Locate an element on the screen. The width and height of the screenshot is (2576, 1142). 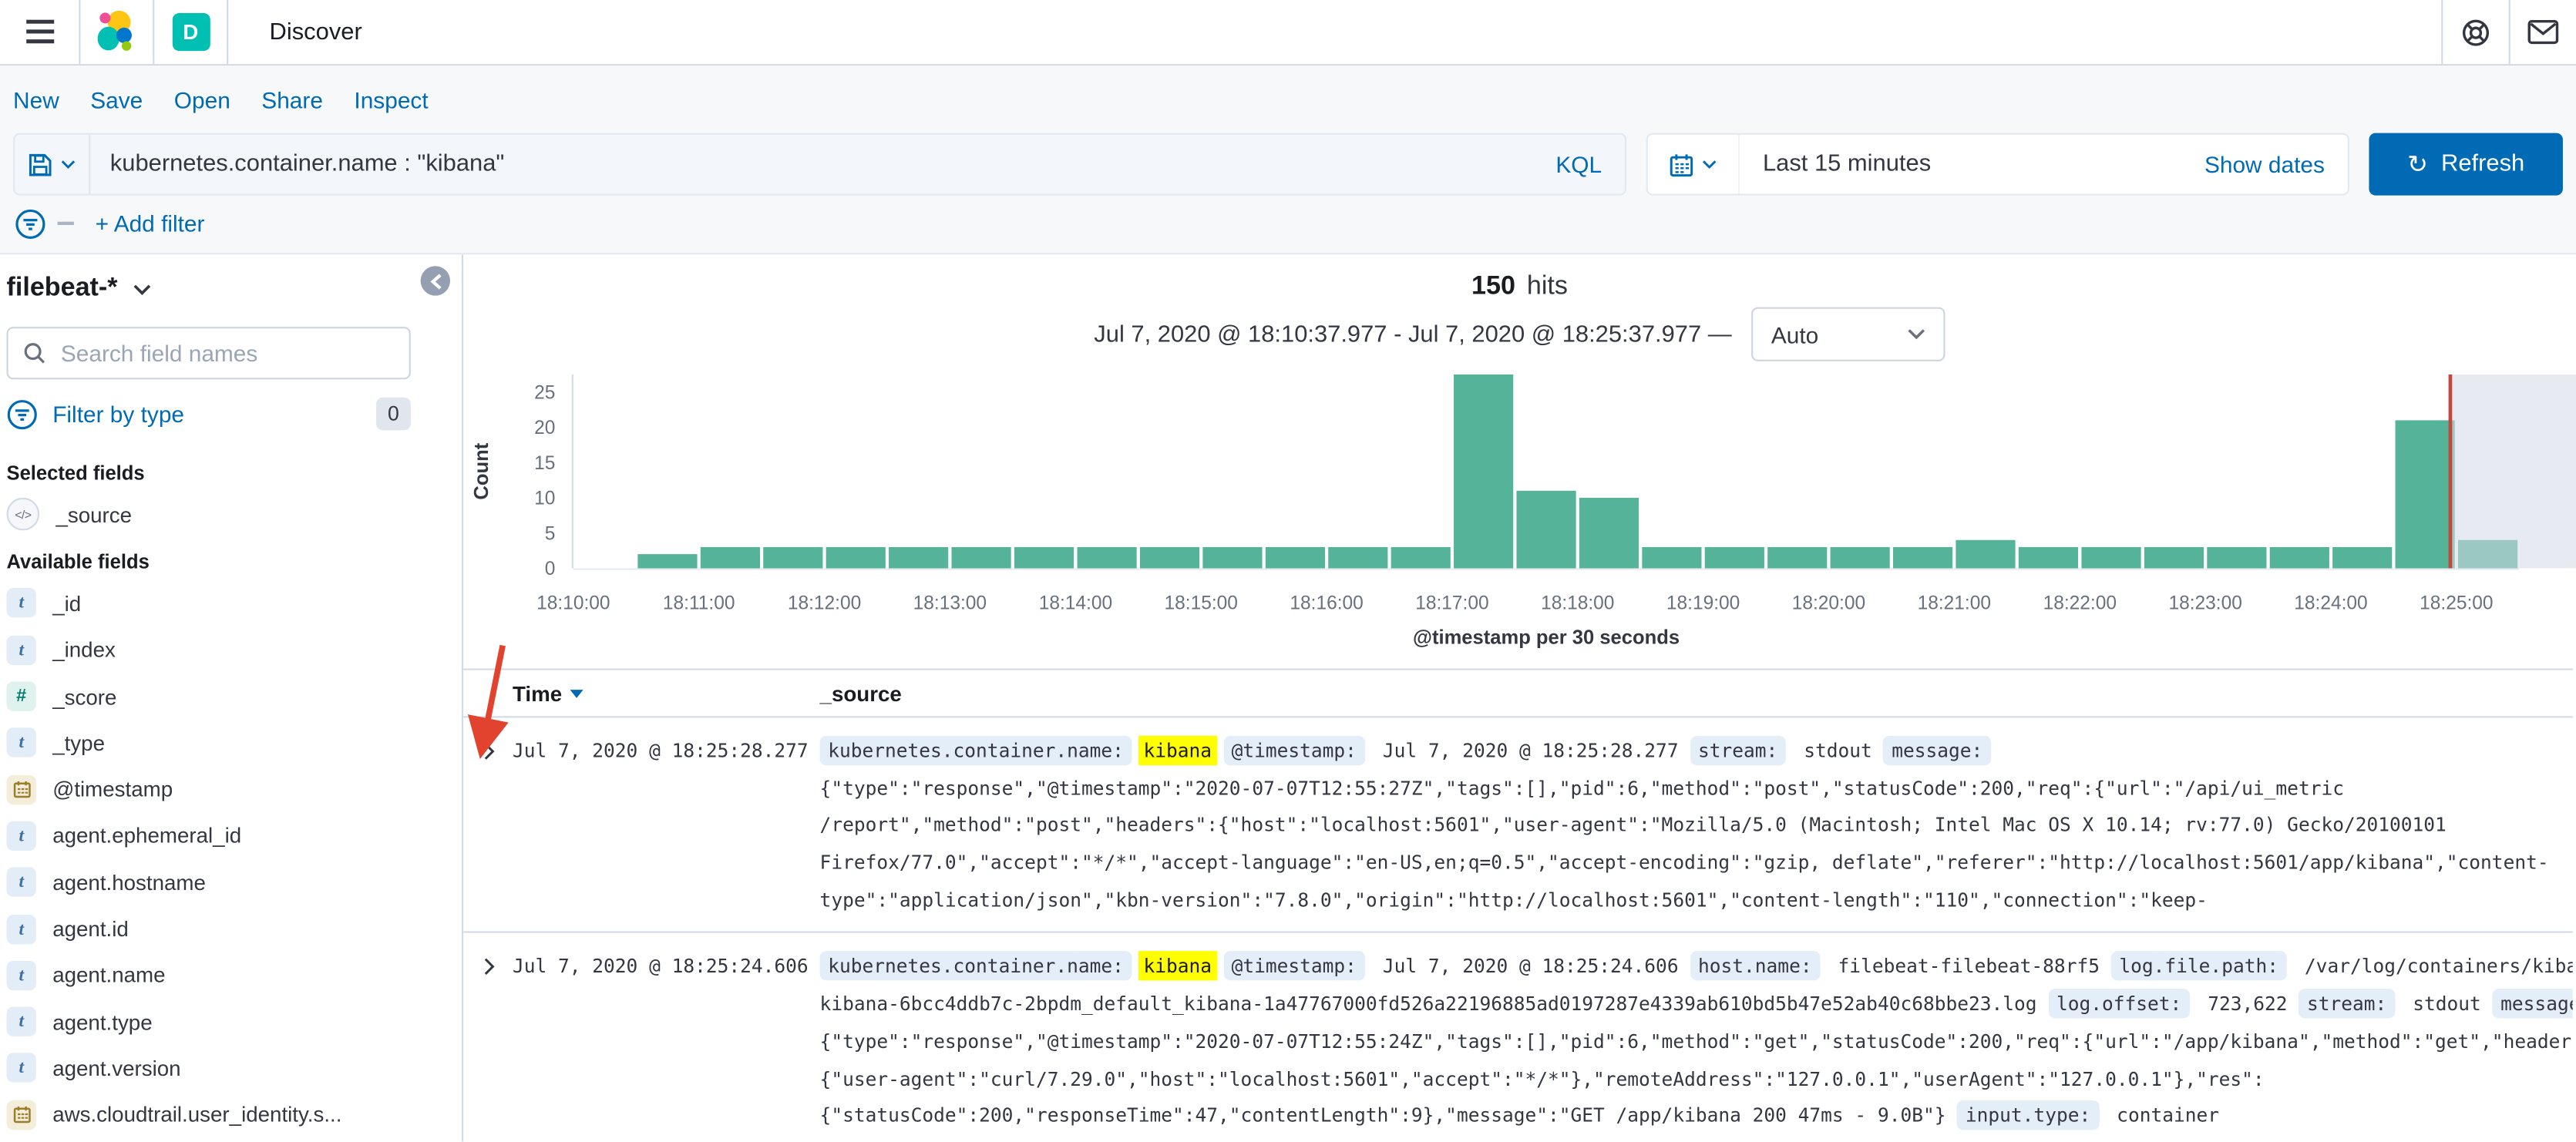
field-item-agent.name: t agent.name is located at coordinates (234, 975).